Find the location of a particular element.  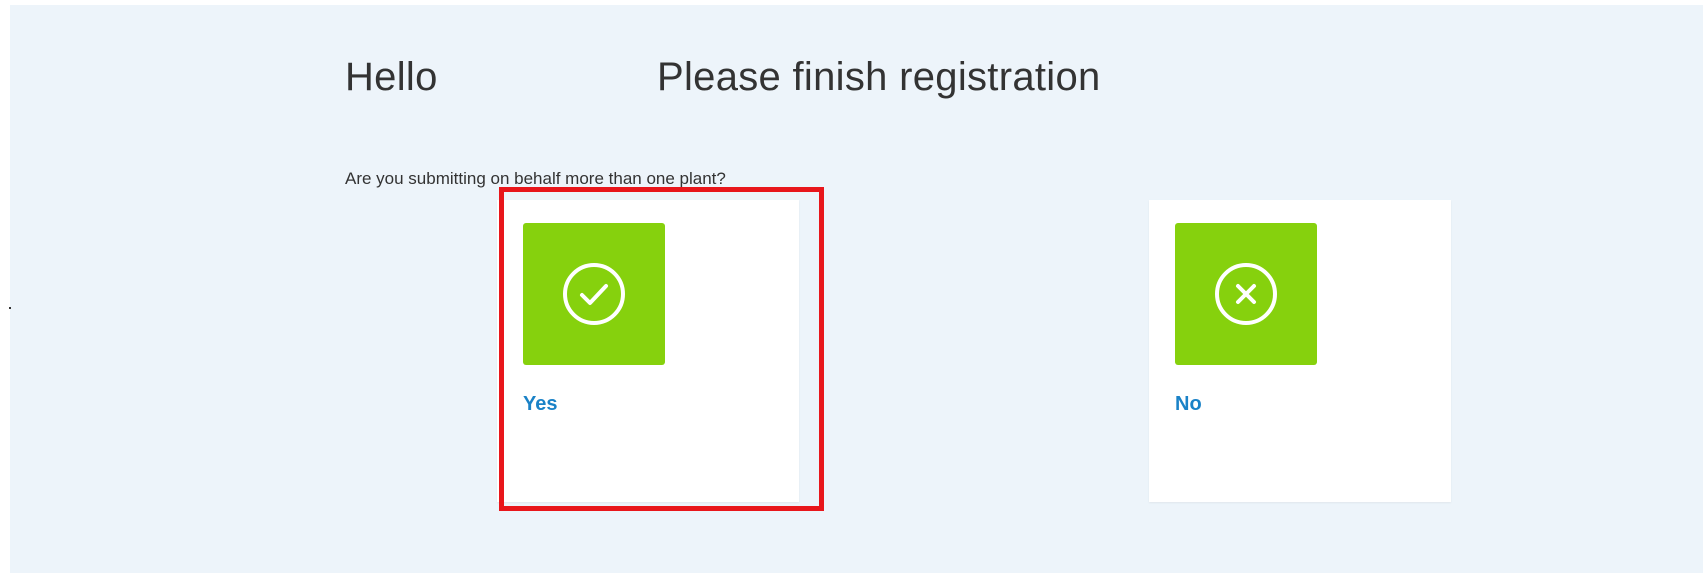

x-circle-icon is located at coordinates (1246, 294).